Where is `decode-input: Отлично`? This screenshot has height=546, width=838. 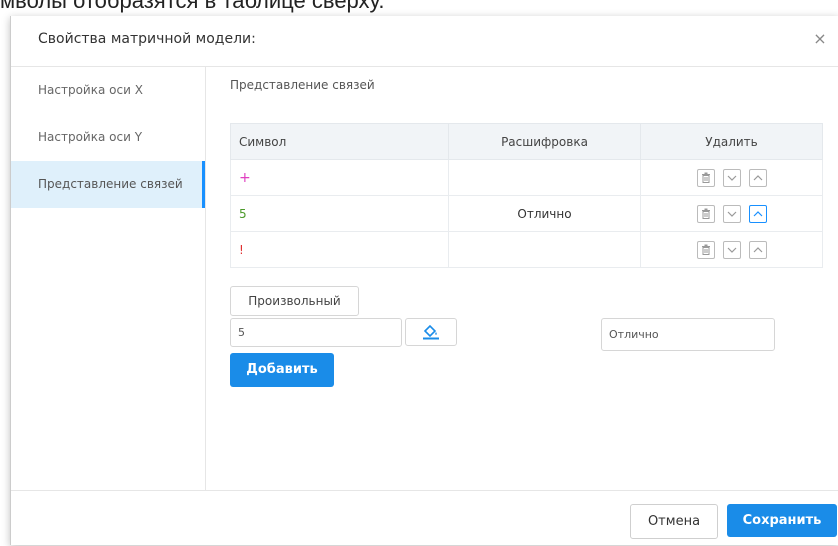 decode-input: Отлично is located at coordinates (688, 334).